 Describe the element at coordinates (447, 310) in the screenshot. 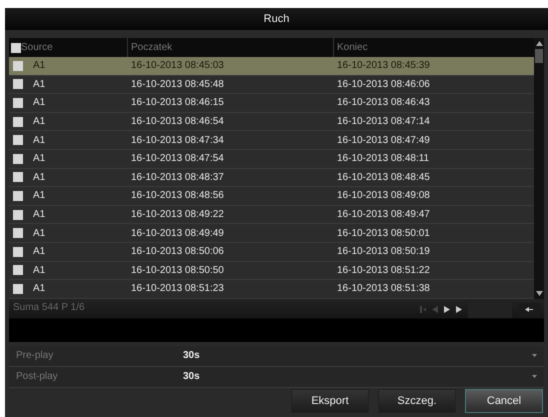

I see `next-page-button` at that location.